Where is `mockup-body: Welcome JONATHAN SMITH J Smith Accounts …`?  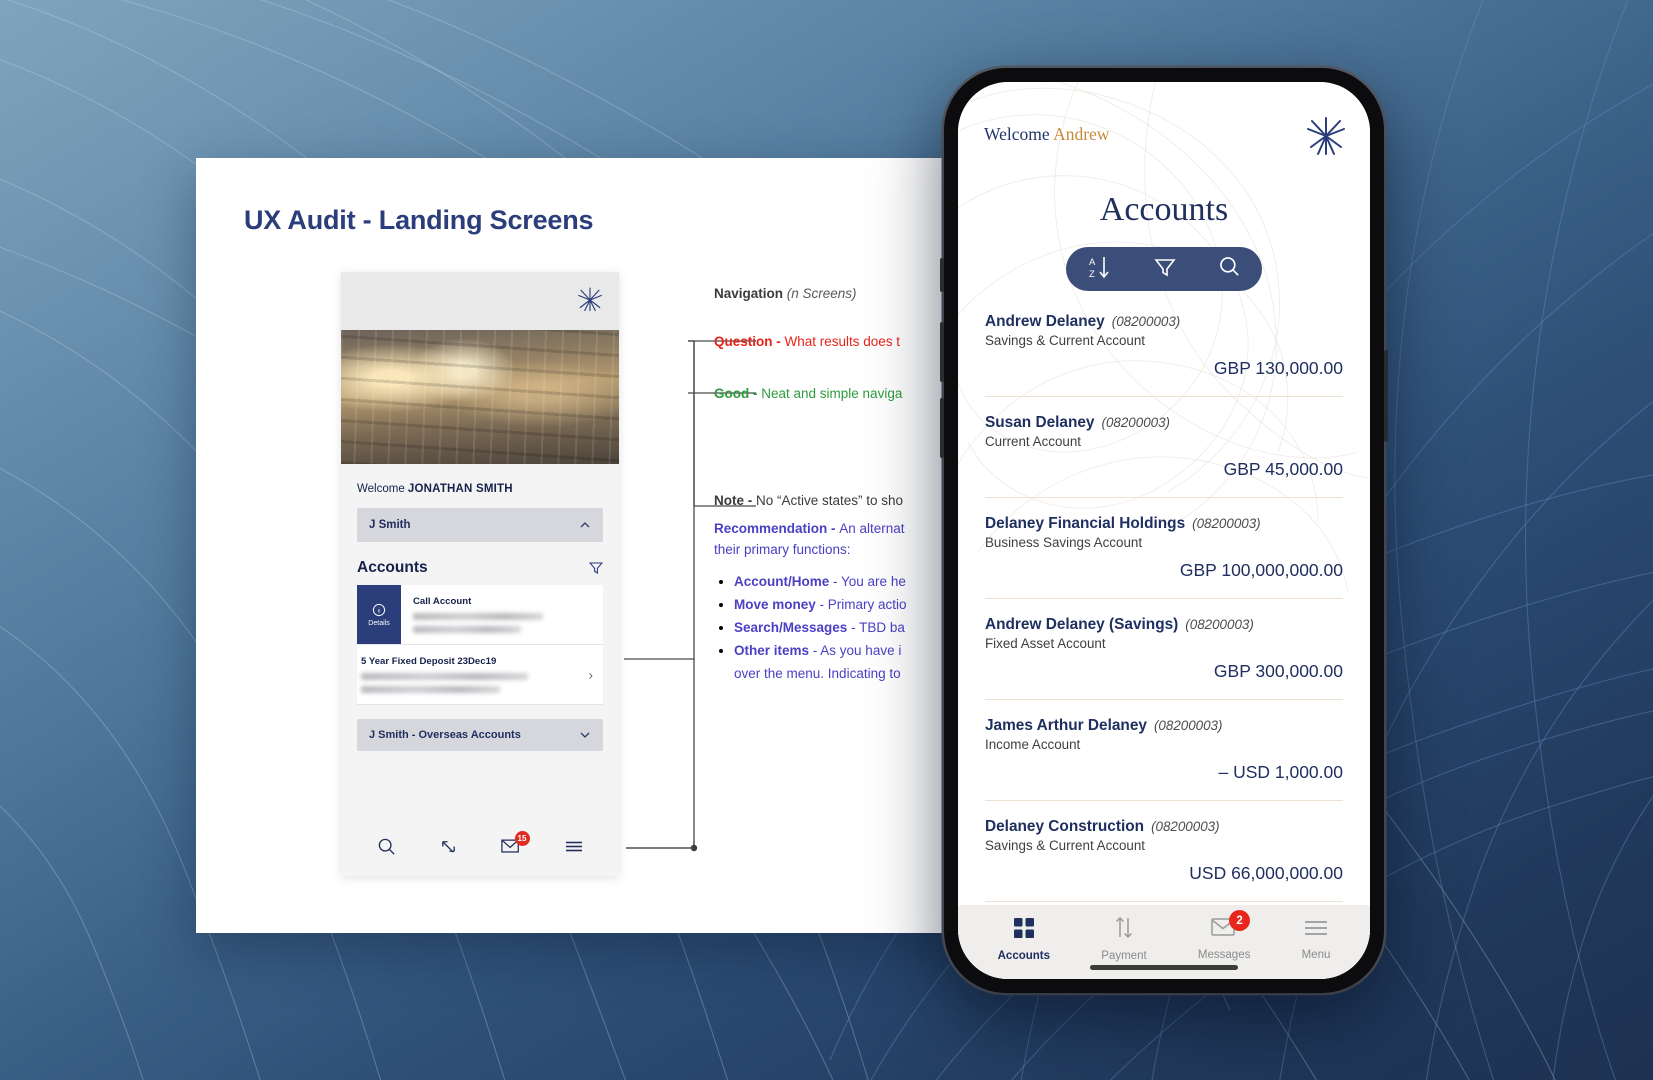 mockup-body: Welcome JONATHAN SMITH J Smith Accounts … is located at coordinates (480, 607).